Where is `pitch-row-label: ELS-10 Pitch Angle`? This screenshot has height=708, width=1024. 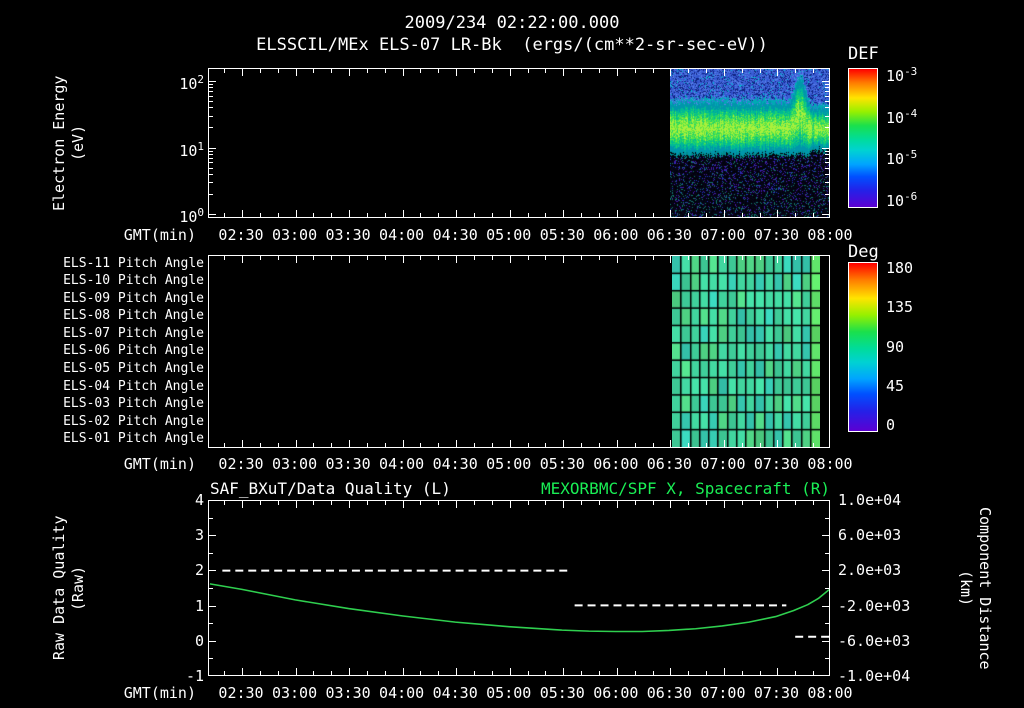
pitch-row-label: ELS-10 Pitch Angle is located at coordinates (133, 281).